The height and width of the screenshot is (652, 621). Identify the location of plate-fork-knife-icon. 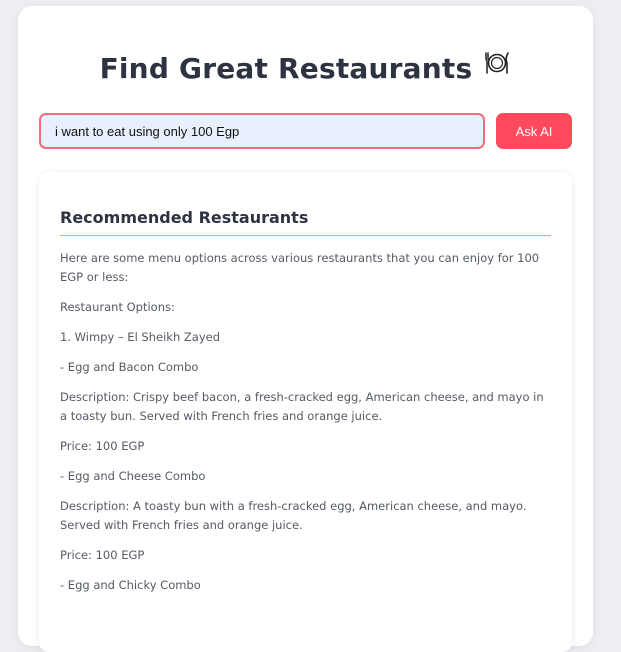
(497, 63).